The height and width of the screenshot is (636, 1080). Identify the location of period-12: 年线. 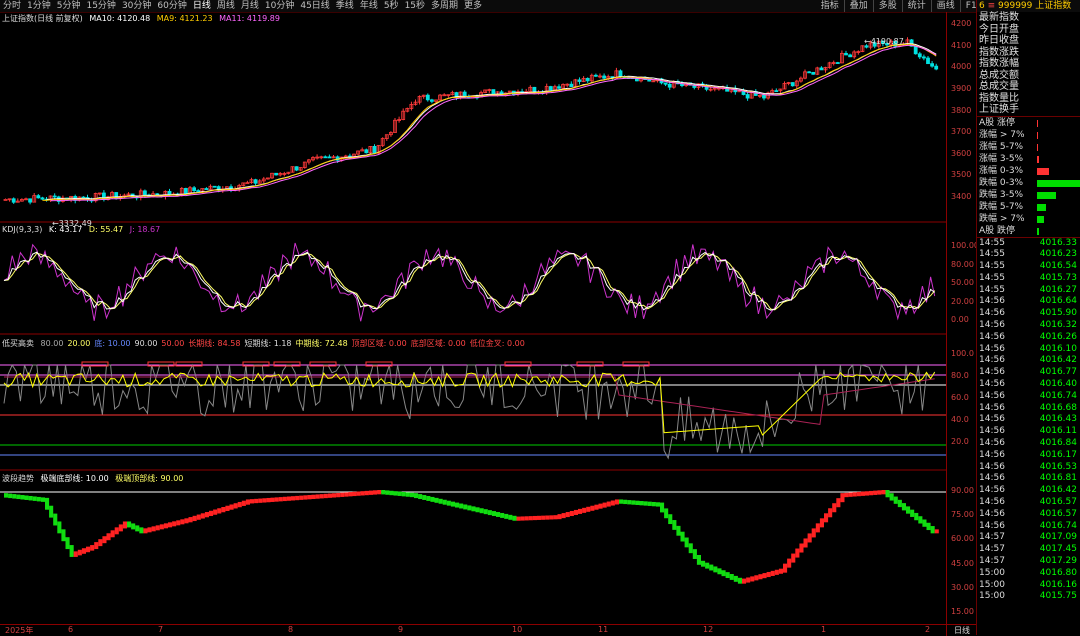
(369, 6).